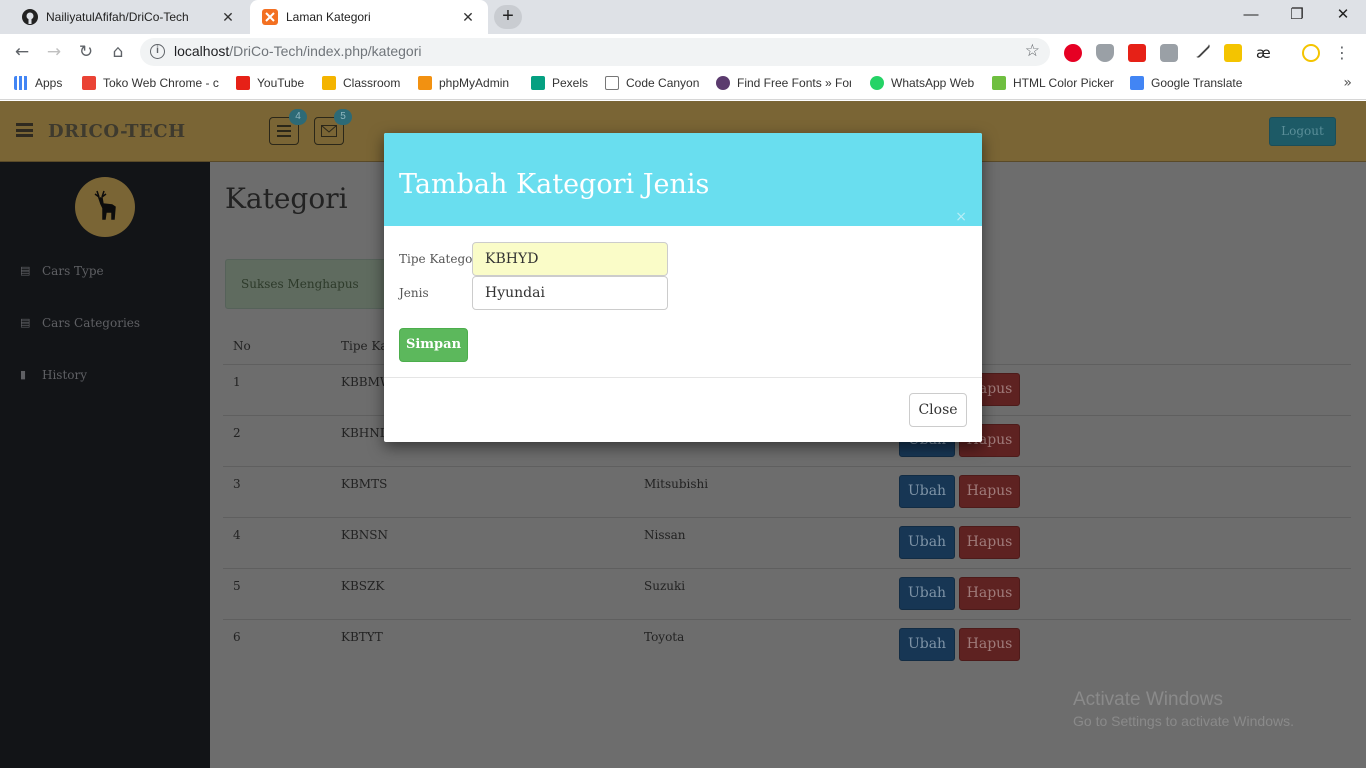 The height and width of the screenshot is (768, 1366). What do you see at coordinates (363, 586) in the screenshot?
I see `cell-tipe: KBSZK` at bounding box center [363, 586].